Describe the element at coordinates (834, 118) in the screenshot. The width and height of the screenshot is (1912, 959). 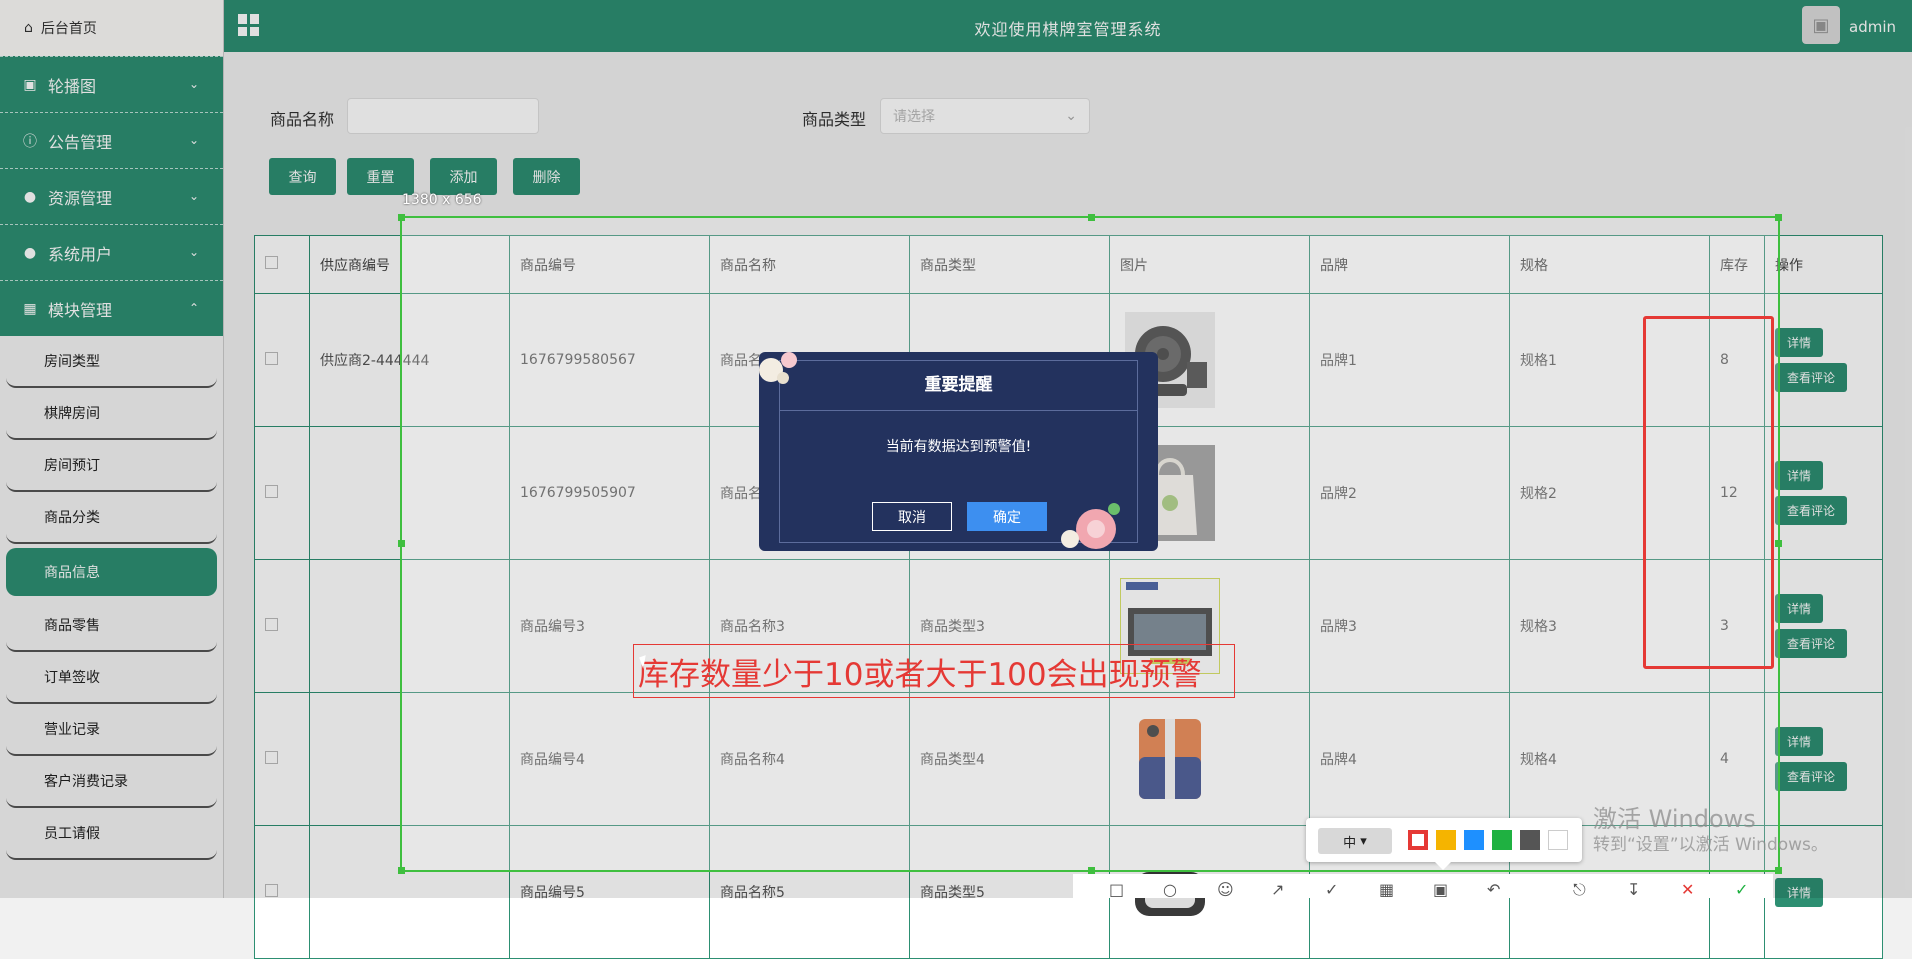
I see `type-label: 商品类型` at that location.